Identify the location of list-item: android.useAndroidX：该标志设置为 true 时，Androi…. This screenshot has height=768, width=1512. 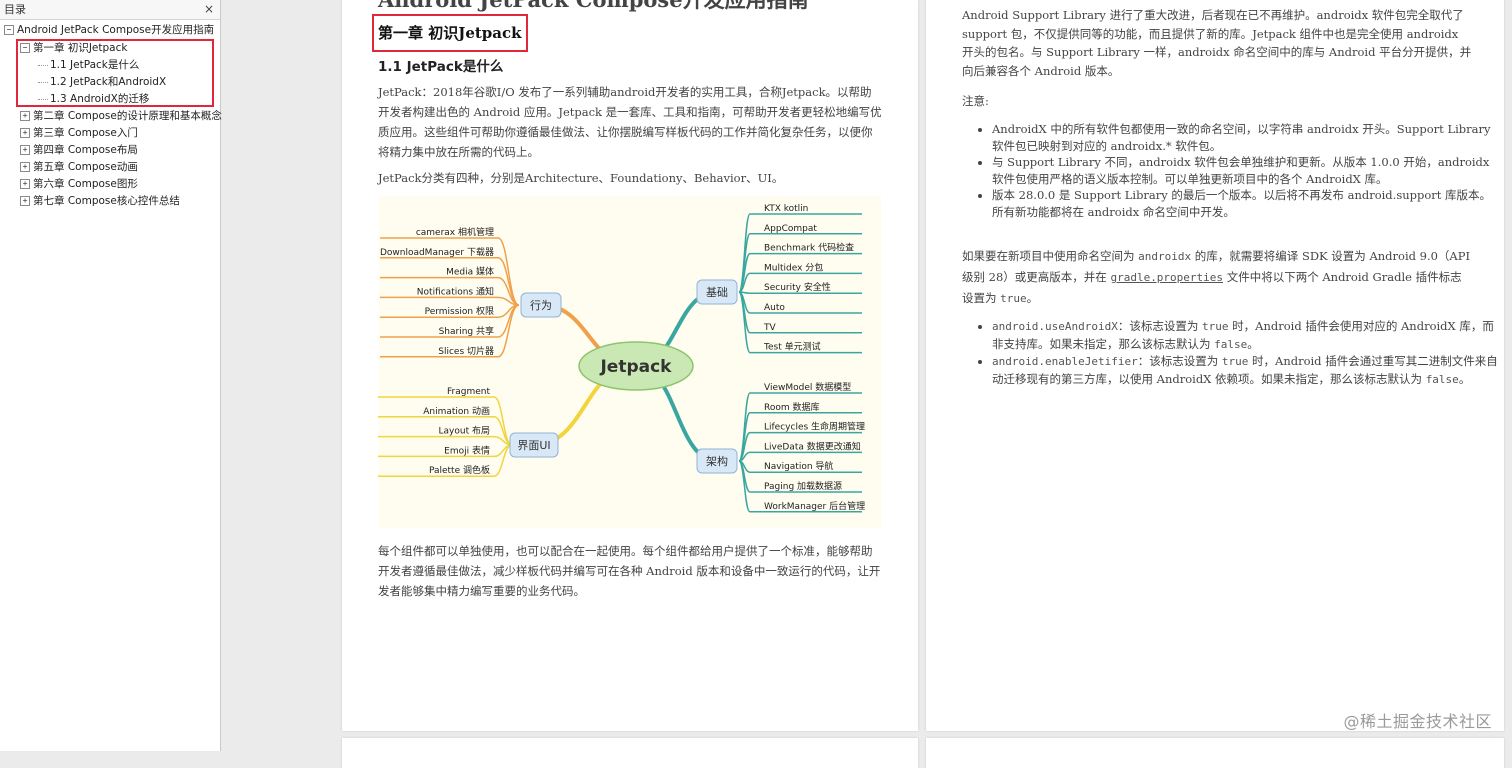
(1247, 335).